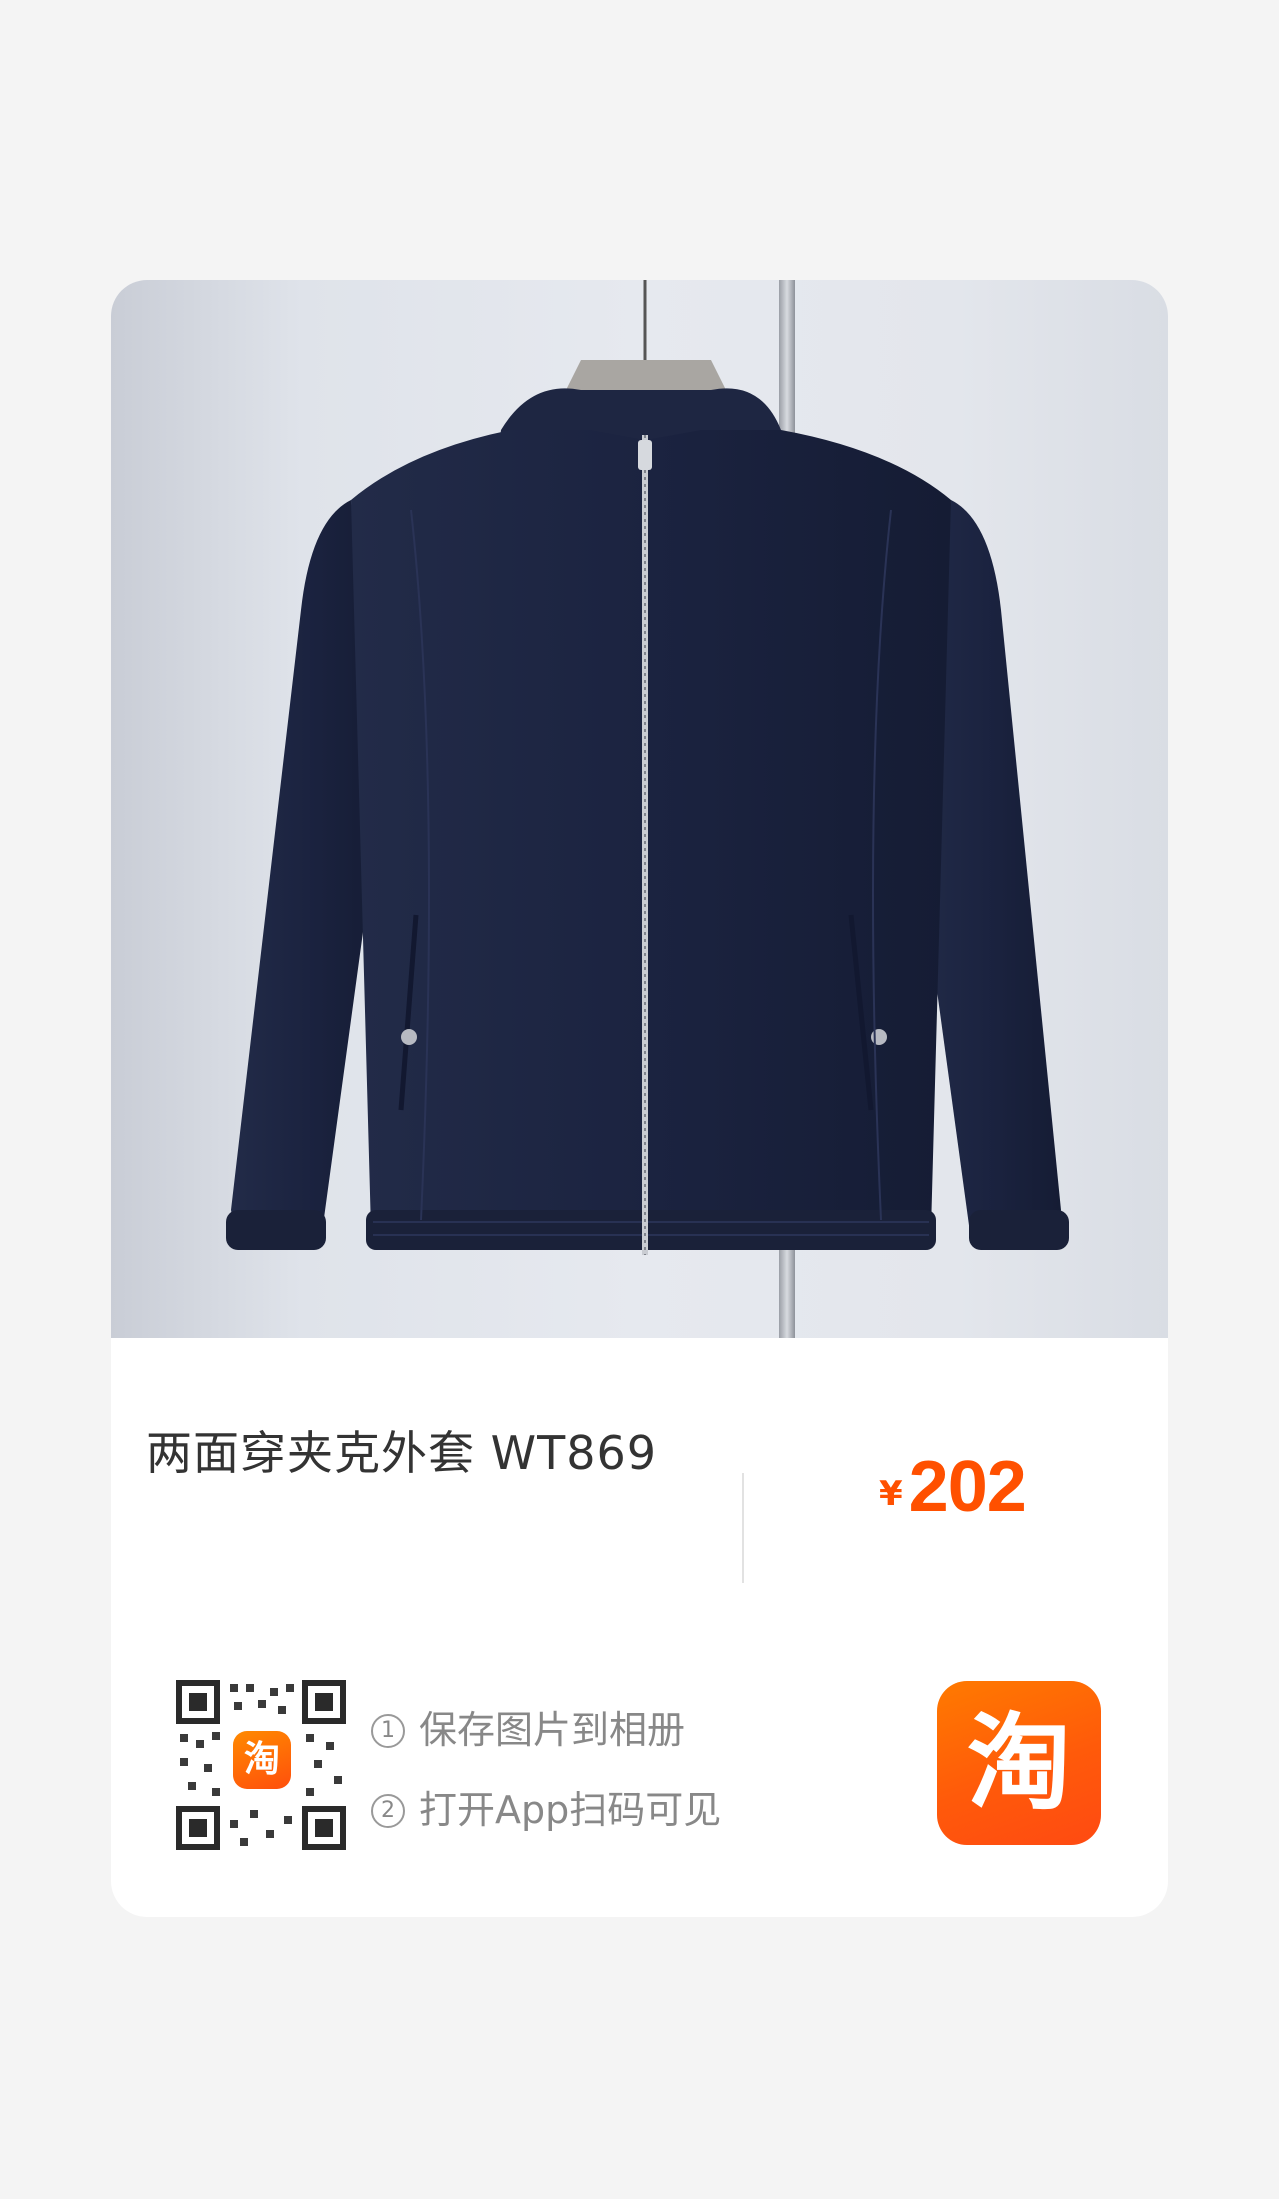  I want to click on instruction-step-2: 2 打开App扫码可见, so click(546, 1810).